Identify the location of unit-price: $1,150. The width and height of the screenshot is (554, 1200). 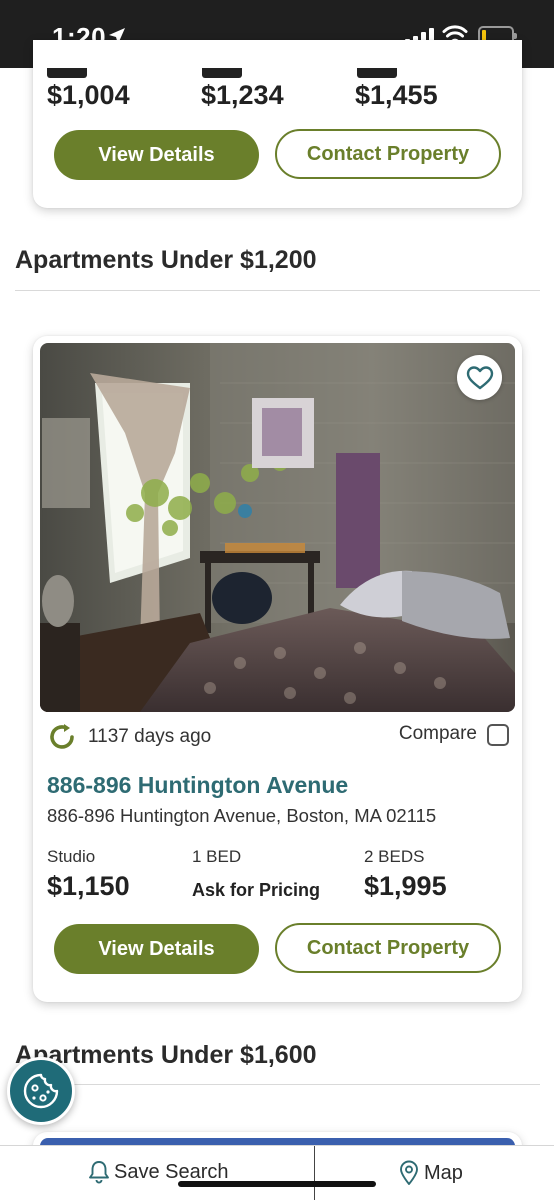
(88, 886).